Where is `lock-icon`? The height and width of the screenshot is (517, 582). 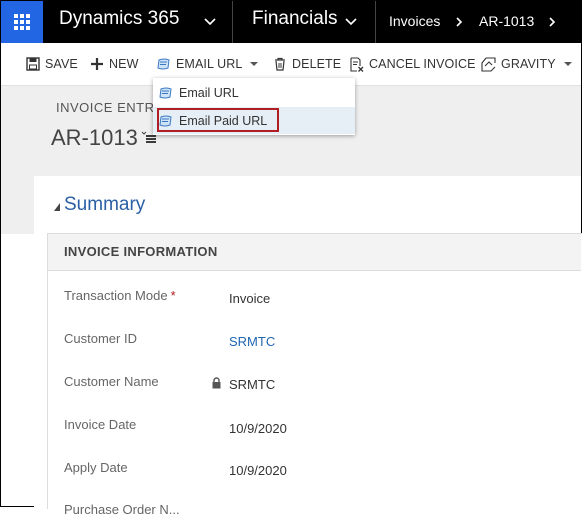
lock-icon is located at coordinates (216, 383).